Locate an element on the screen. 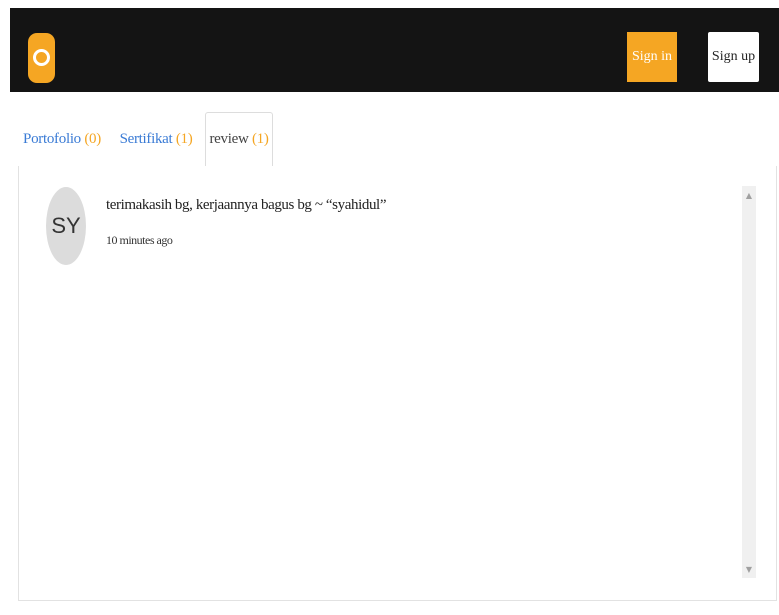 This screenshot has height=615, width=779. tab-portofolio: Portofolio (0) is located at coordinates (62, 139).